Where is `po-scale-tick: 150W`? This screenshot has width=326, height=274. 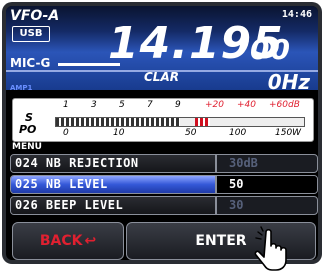 po-scale-tick: 150W is located at coordinates (288, 133).